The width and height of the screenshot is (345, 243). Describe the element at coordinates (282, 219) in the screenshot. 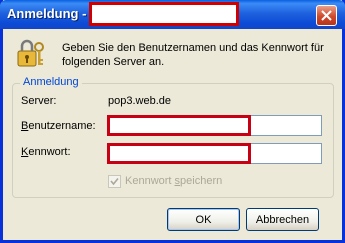

I see `cancel-button: Abbrechen` at that location.